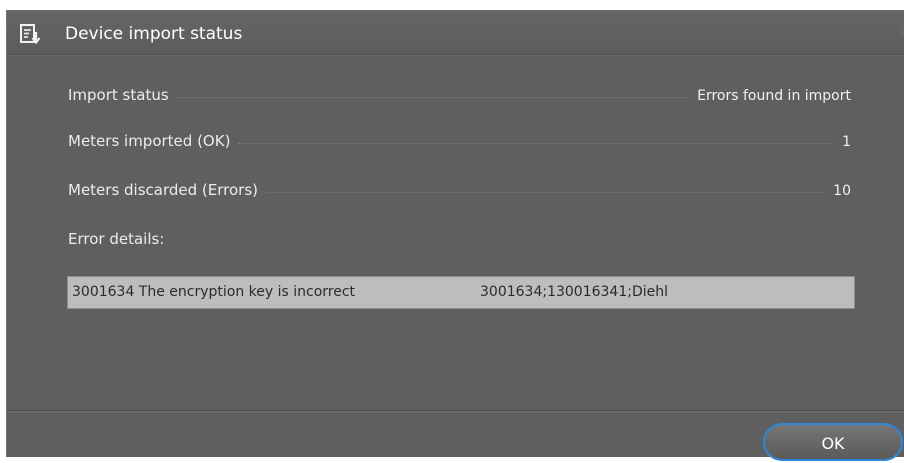 The image size is (904, 463). I want to click on meters-imported-value: 1, so click(846, 142).